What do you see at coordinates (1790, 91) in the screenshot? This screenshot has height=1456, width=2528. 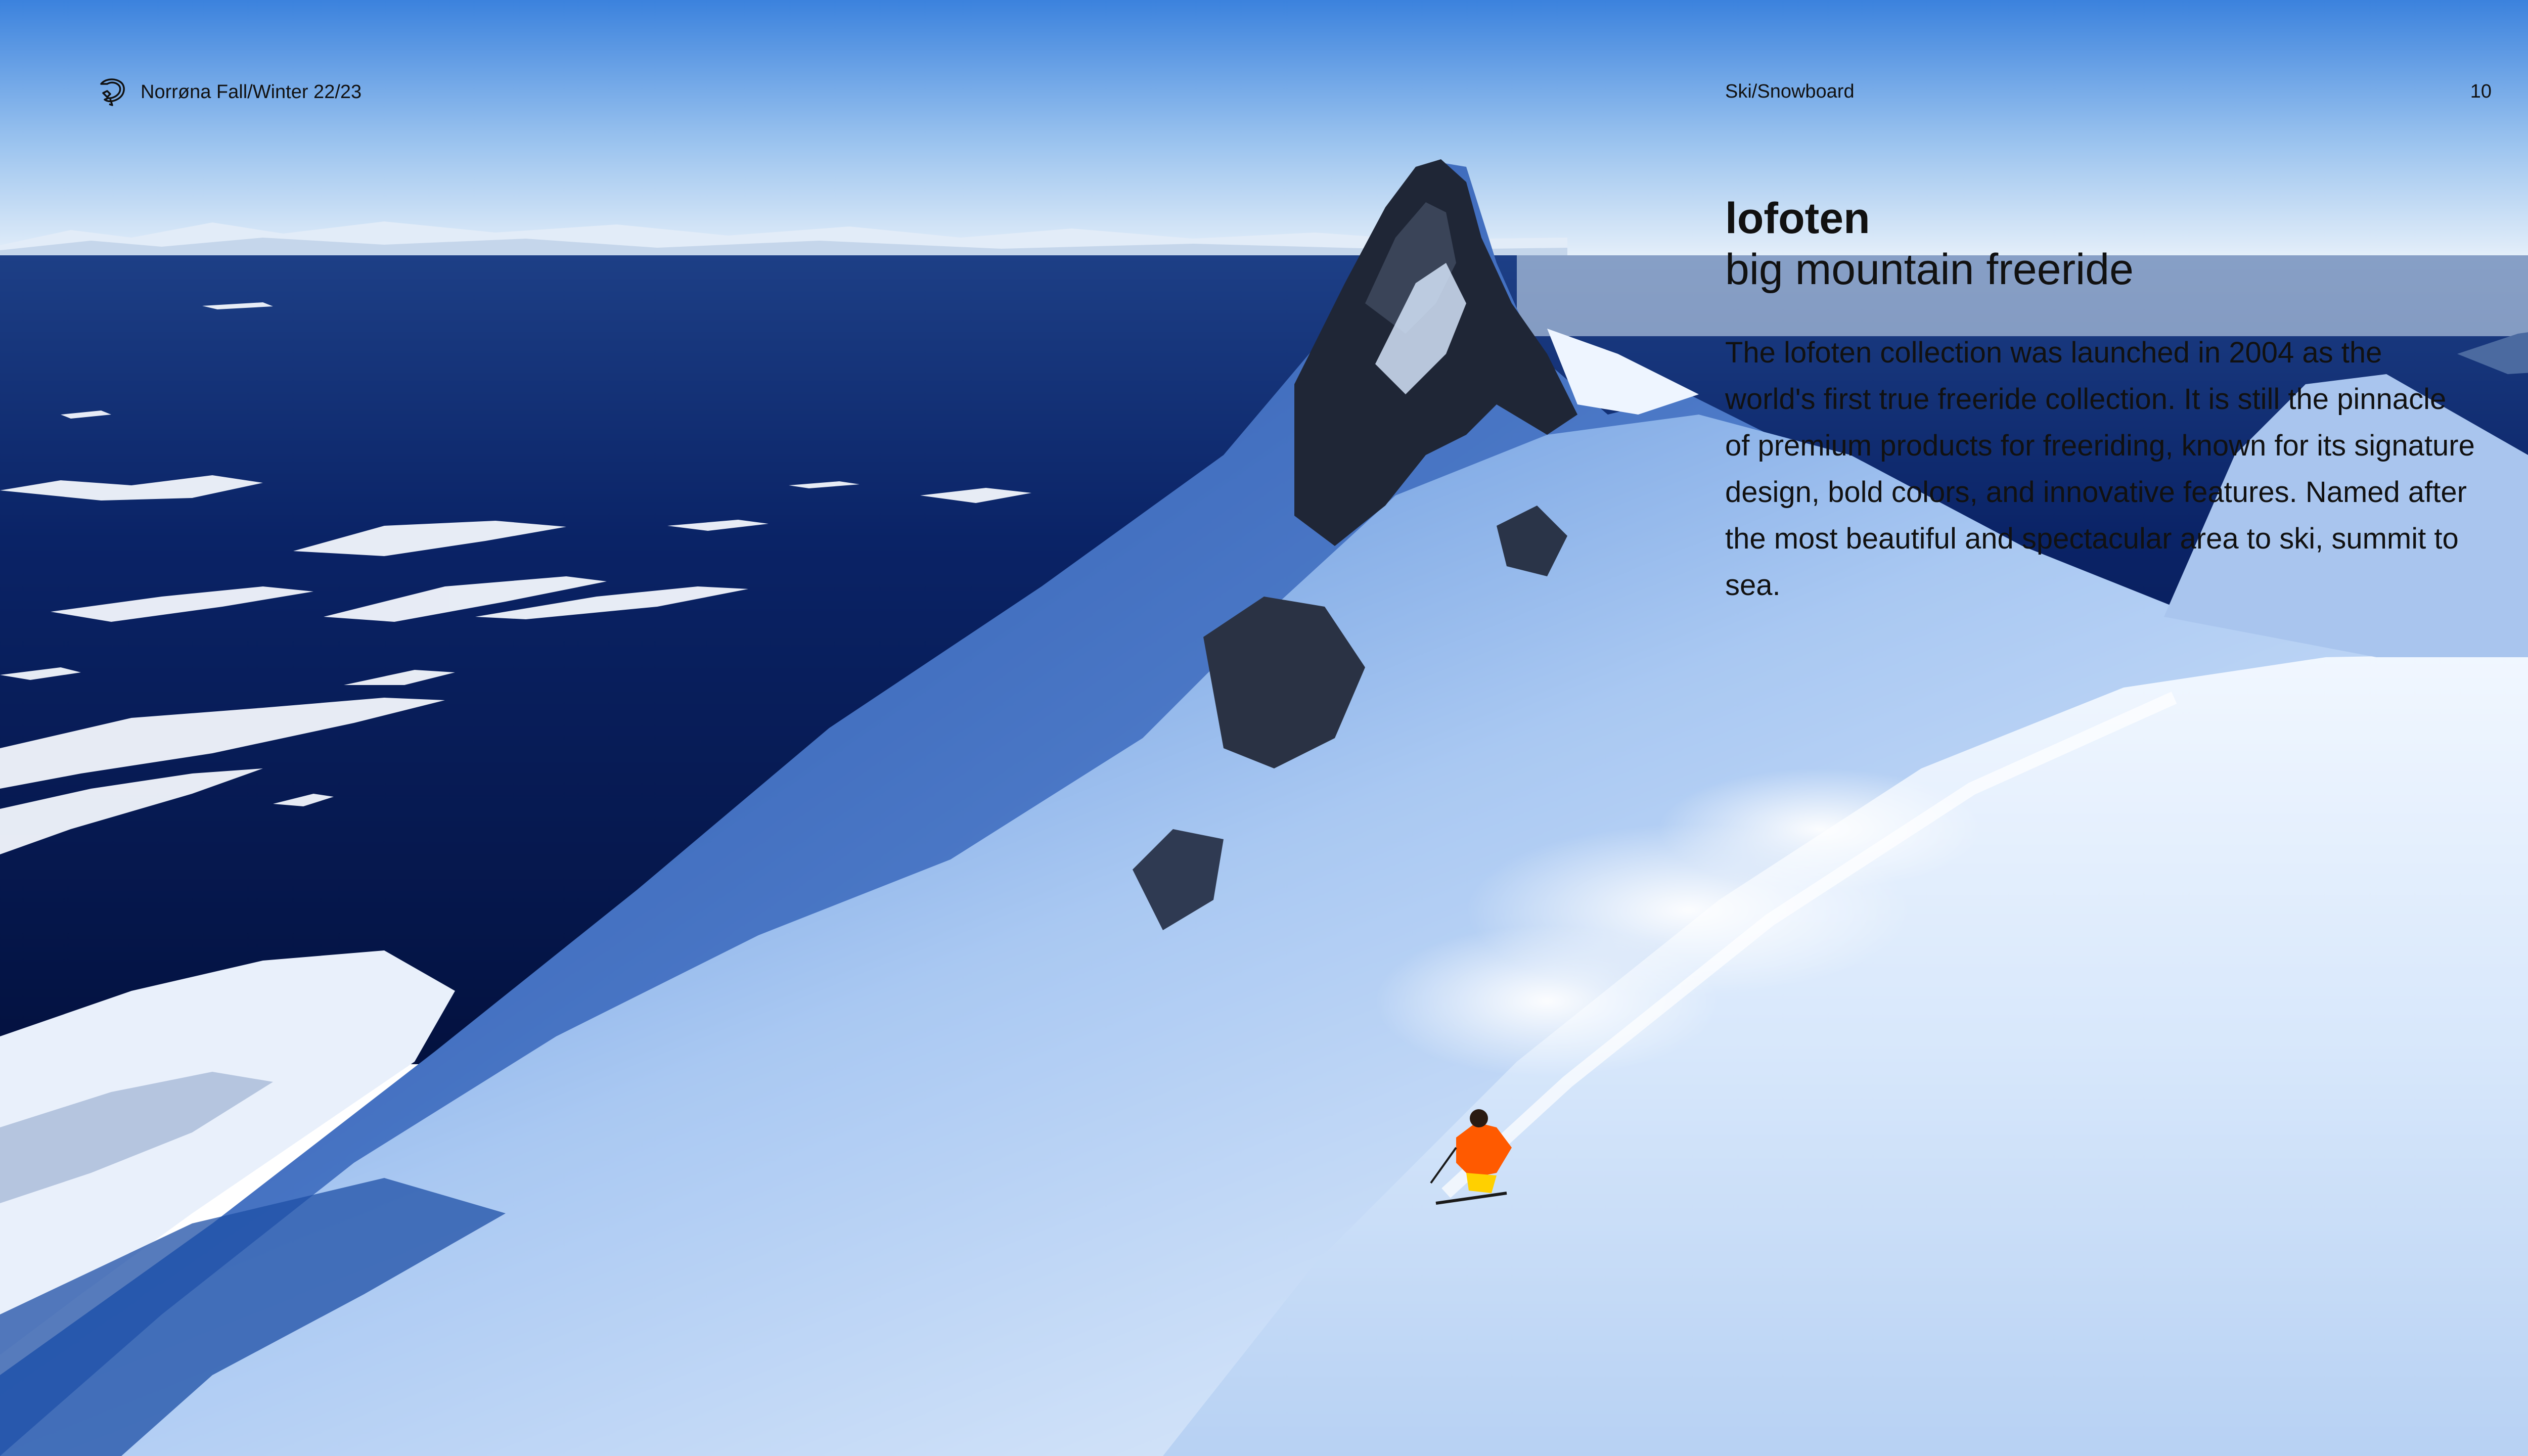 I see `section-label: Ski/Snowboard` at bounding box center [1790, 91].